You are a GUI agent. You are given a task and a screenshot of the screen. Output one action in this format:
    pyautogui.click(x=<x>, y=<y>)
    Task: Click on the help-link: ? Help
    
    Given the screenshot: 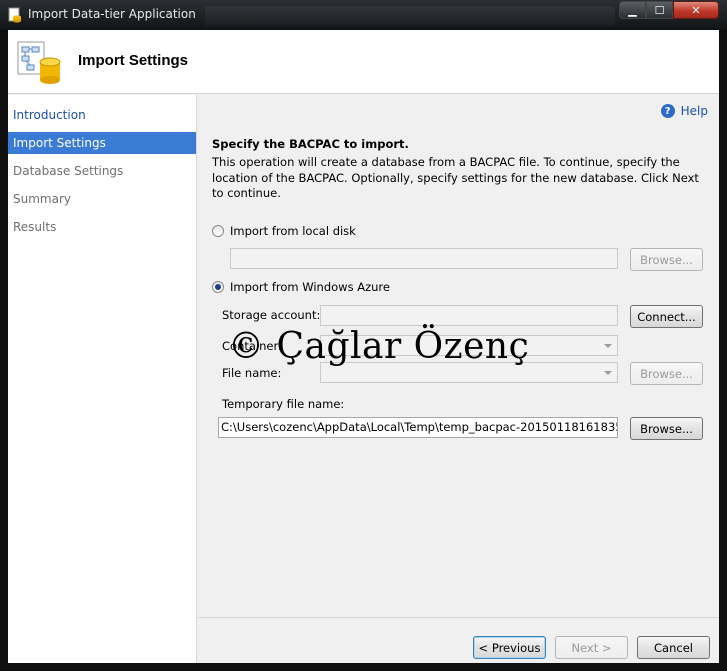 What is the action you would take?
    pyautogui.click(x=684, y=111)
    